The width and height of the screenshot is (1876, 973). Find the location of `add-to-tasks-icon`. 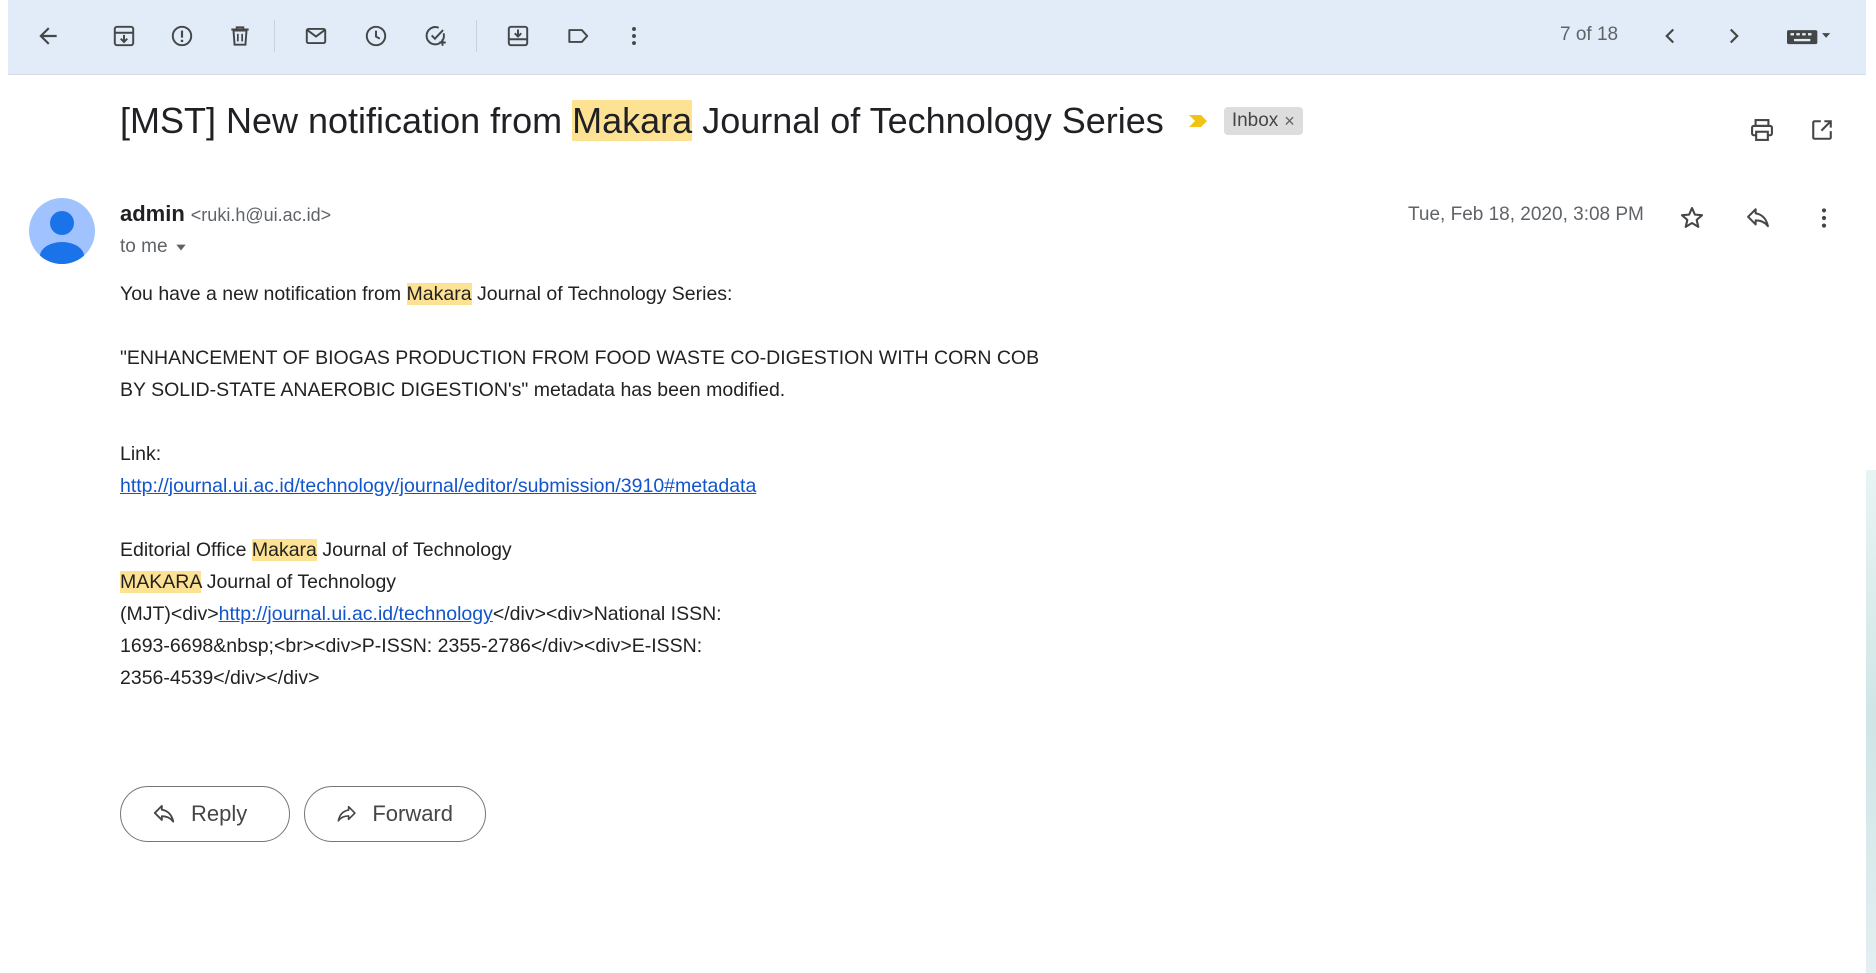

add-to-tasks-icon is located at coordinates (436, 36).